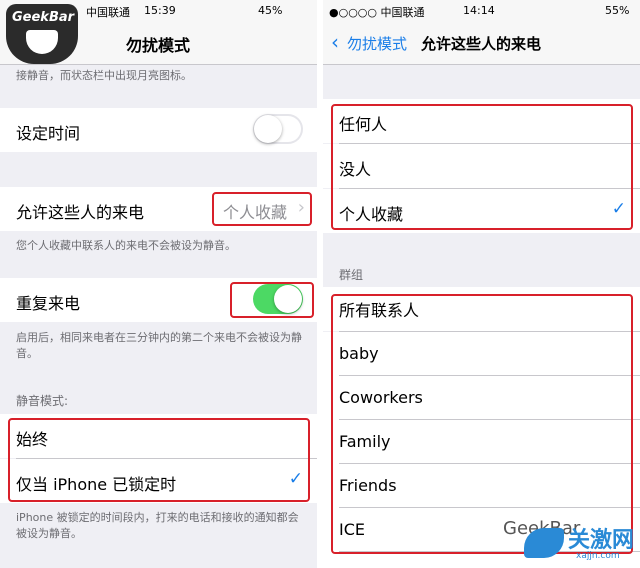 The image size is (640, 568). I want to click on battery-label: 45%, so click(270, 10).